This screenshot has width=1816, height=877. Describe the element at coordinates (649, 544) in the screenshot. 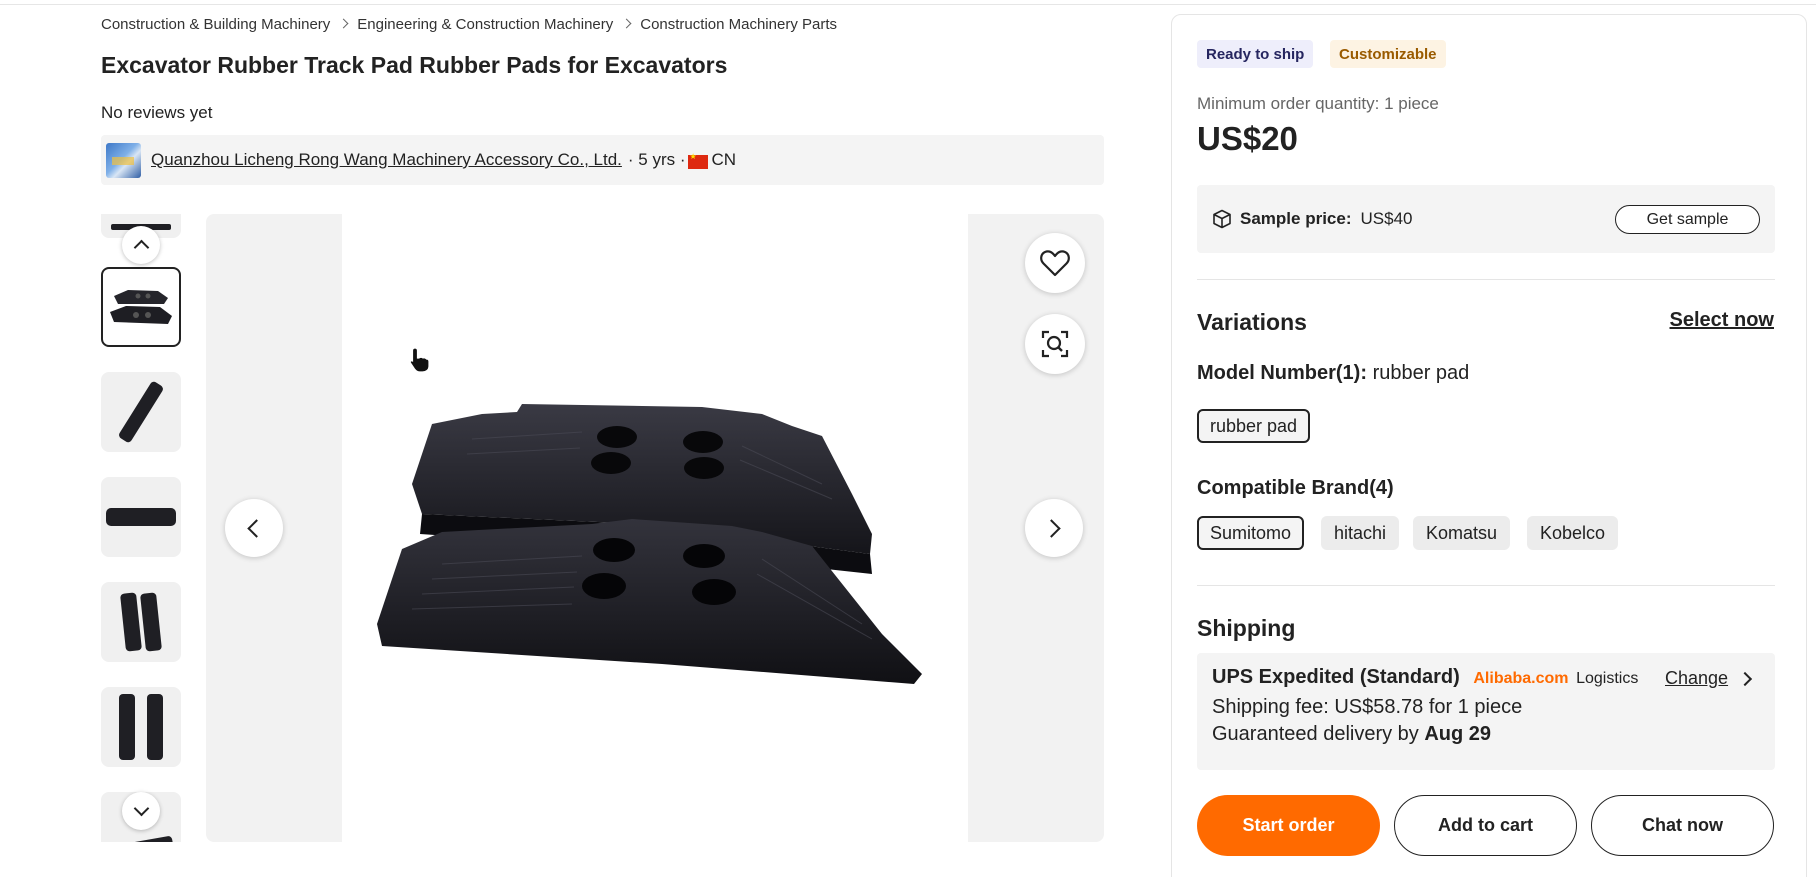

I see `rubber-pad-image` at that location.